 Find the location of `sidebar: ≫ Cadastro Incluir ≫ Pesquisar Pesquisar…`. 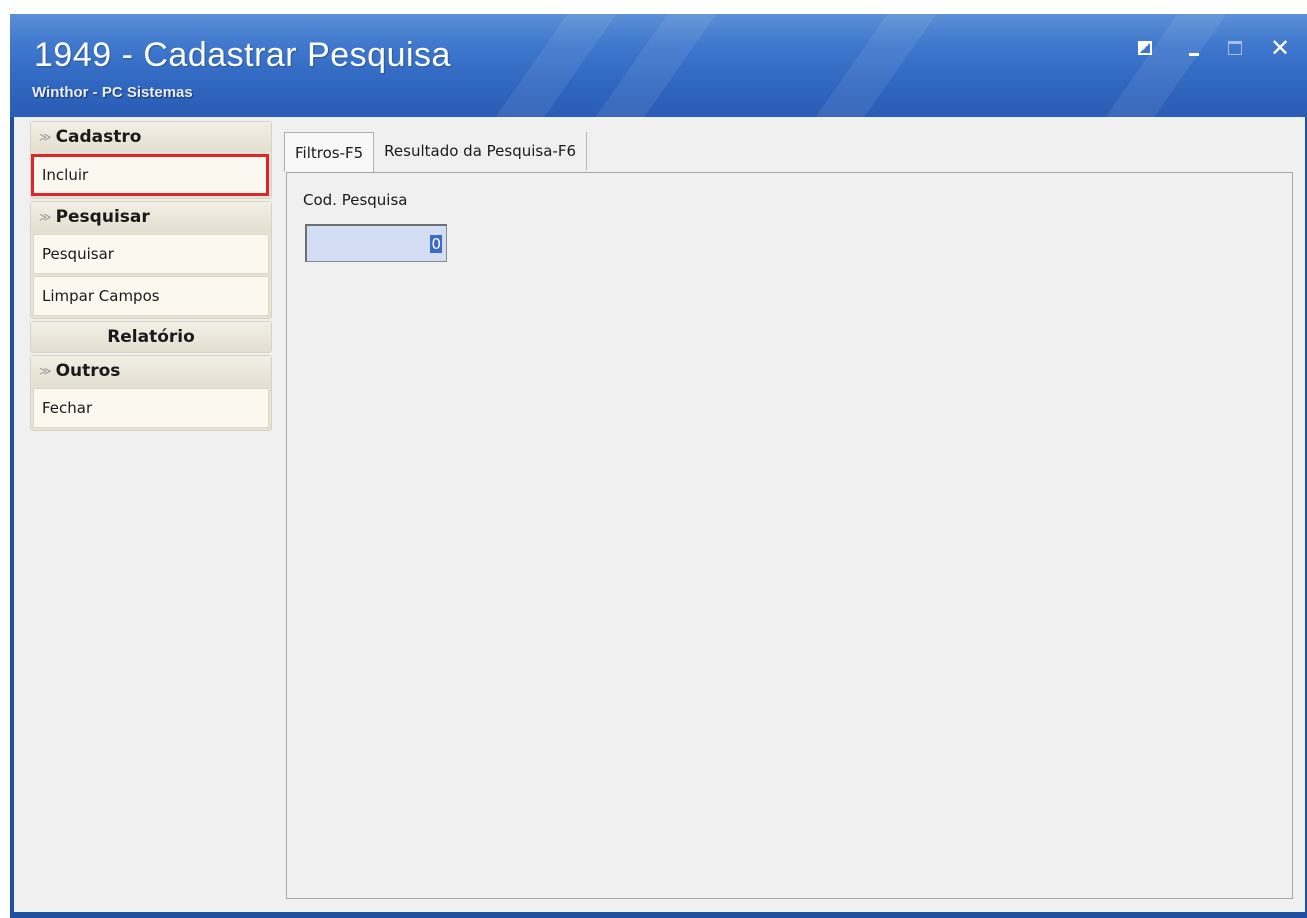

sidebar: ≫ Cadastro Incluir ≫ Pesquisar Pesquisar… is located at coordinates (151, 277).